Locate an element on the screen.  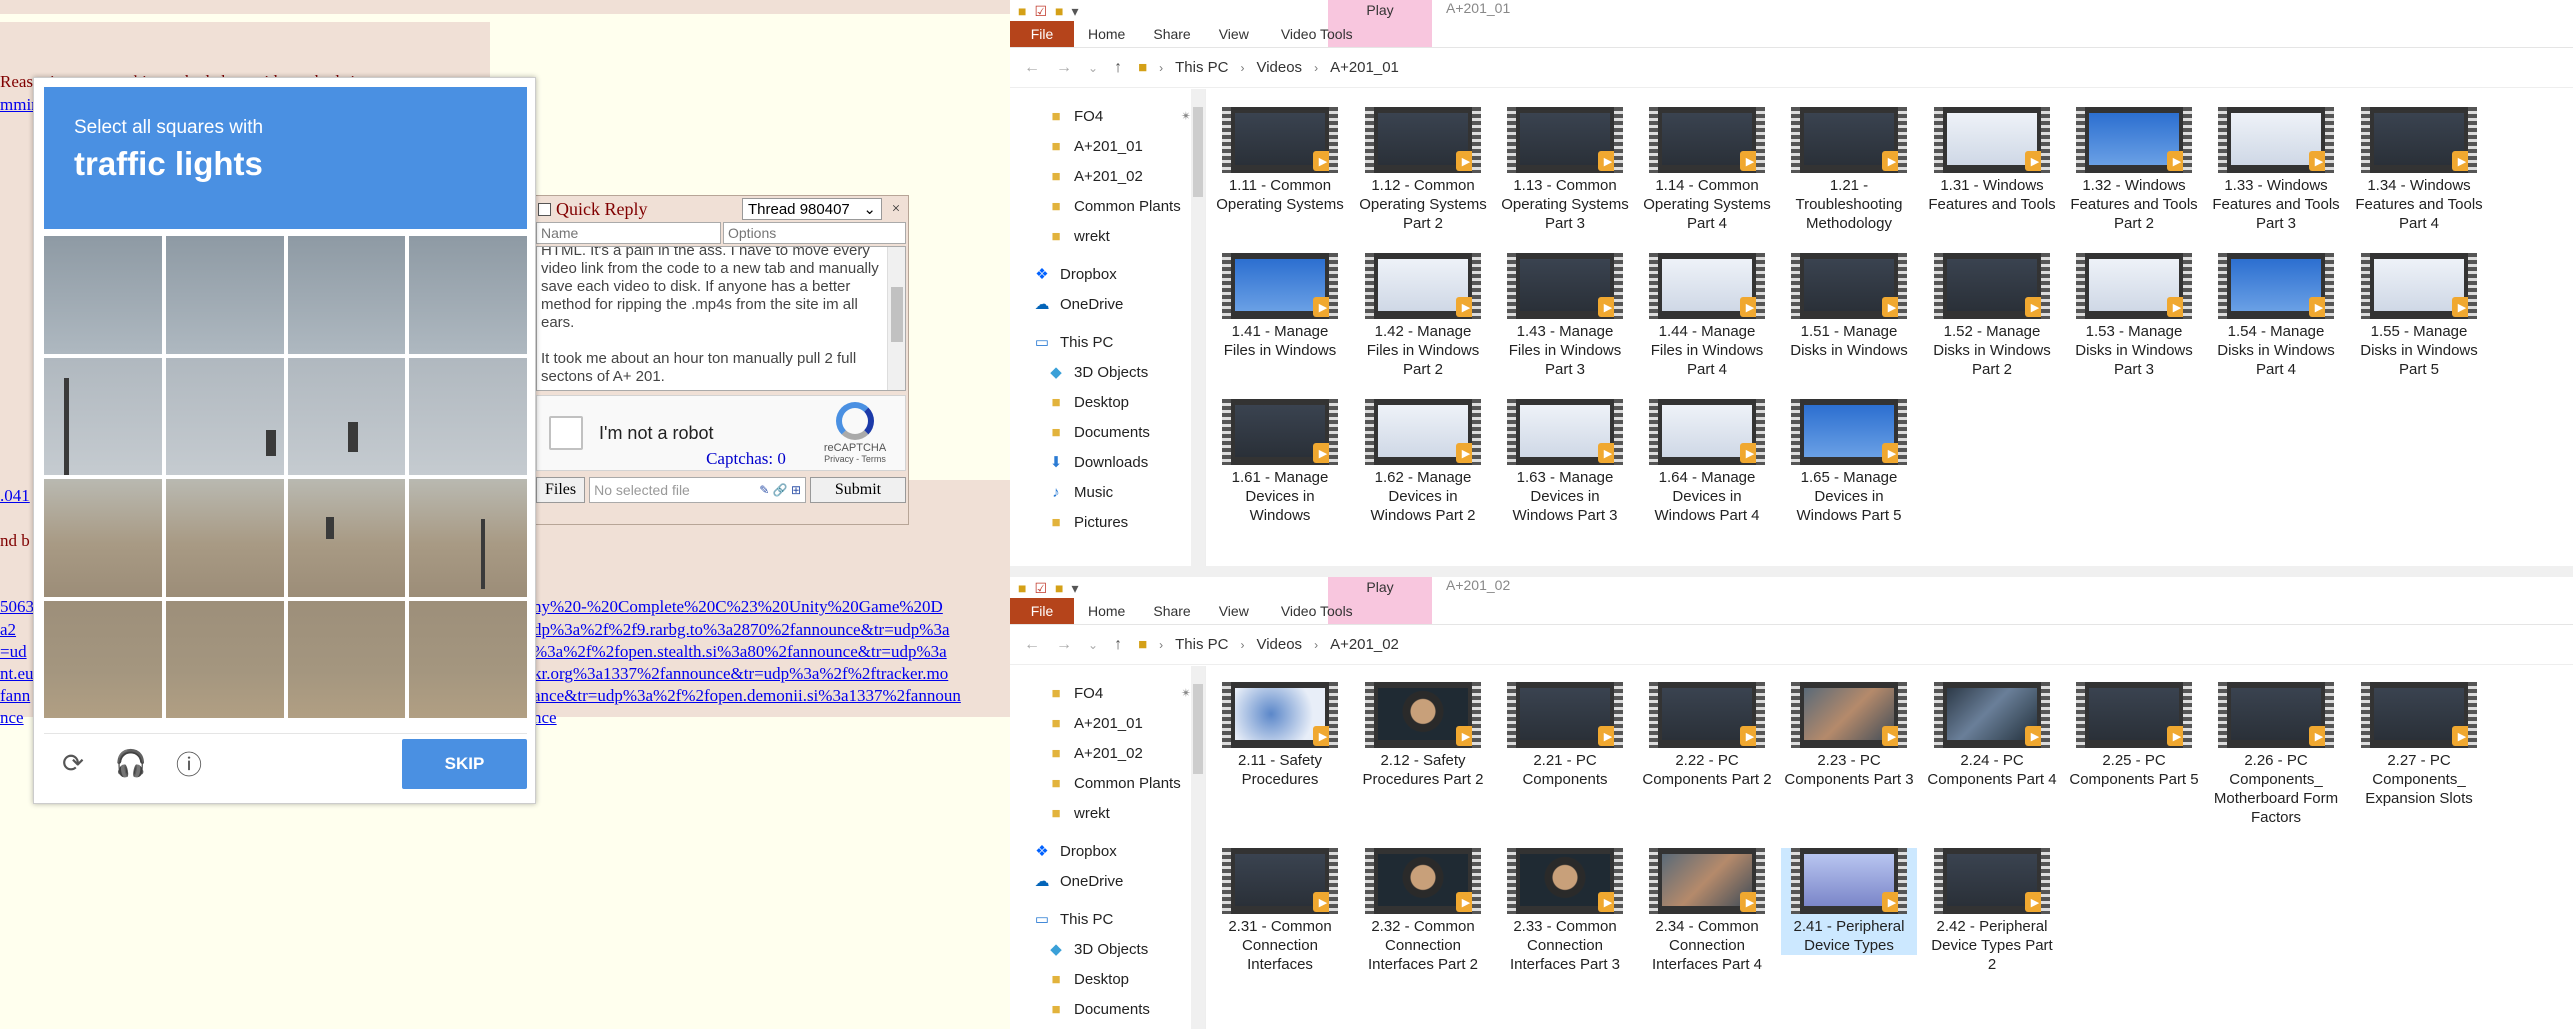
nav-item-documents: ■ Documents is located at coordinates (1107, 432).